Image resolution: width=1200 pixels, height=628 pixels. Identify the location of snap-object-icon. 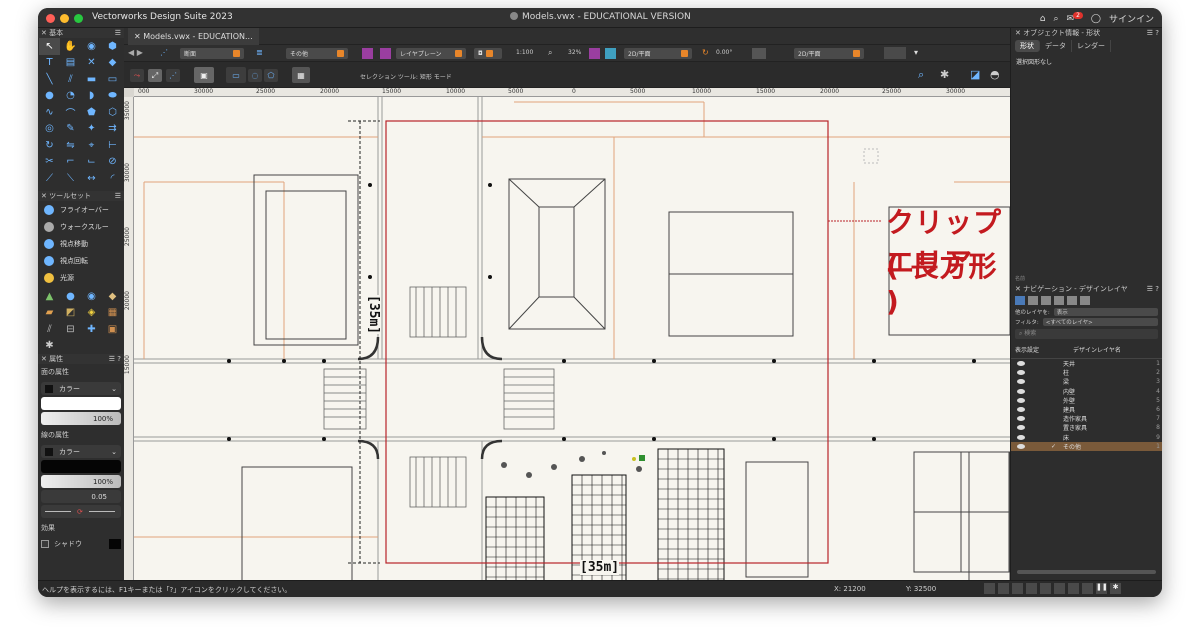
(1003, 588).